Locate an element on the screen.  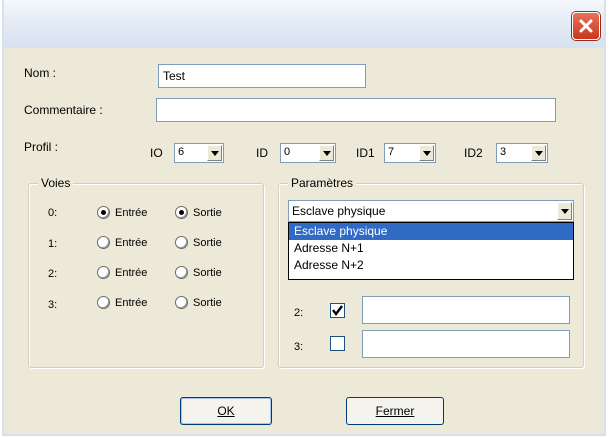
voie-3-sortie-label: Sortie is located at coordinates (207, 303).